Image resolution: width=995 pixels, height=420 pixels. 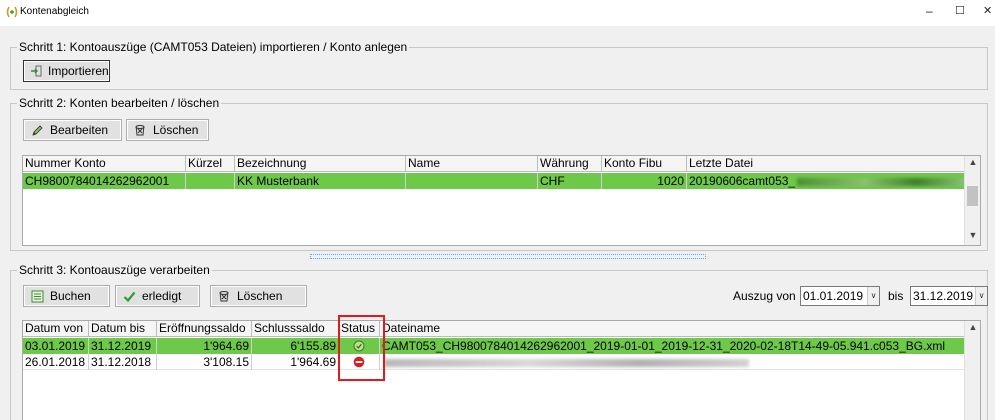 I want to click on import-button: Importieren, so click(x=66, y=71).